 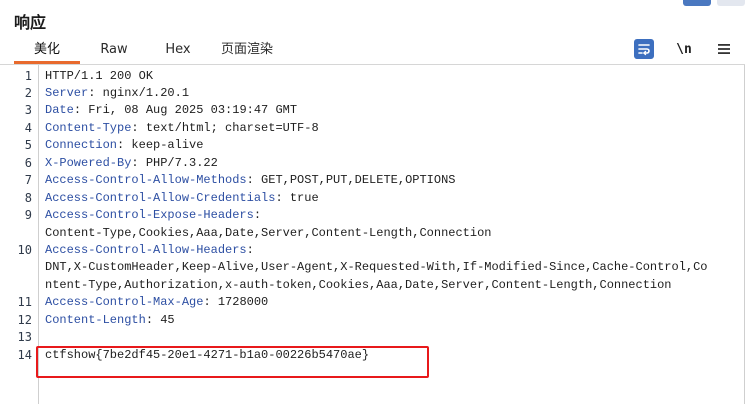 I want to click on header-value: : keep-alive, so click(x=160, y=145).